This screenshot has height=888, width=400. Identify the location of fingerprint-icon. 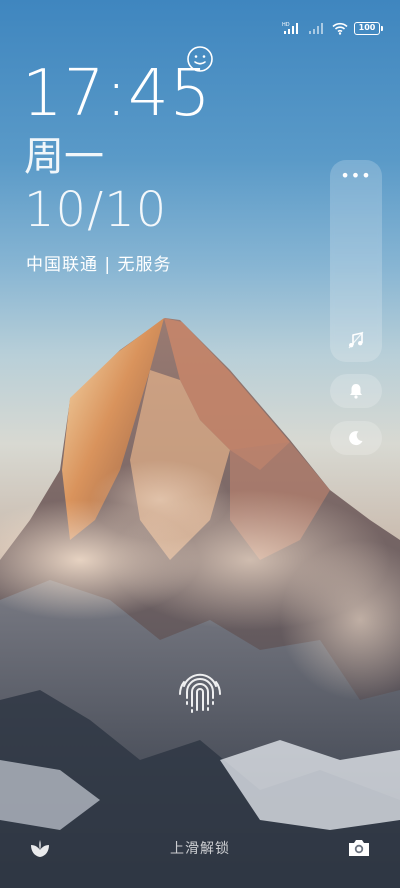
(200, 692).